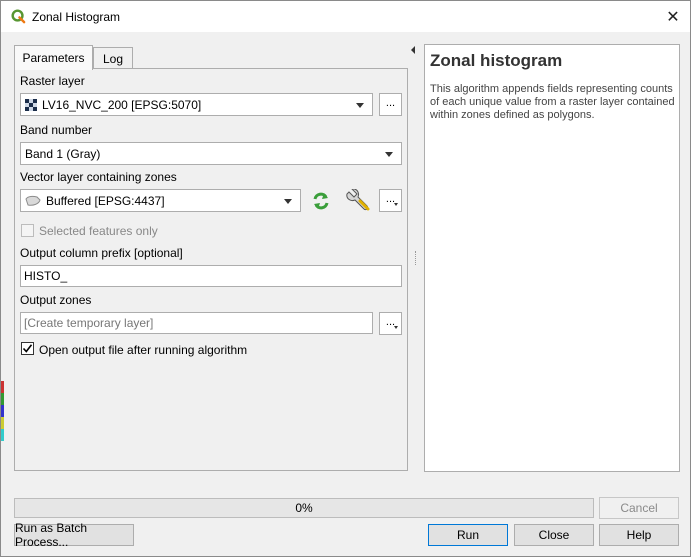  What do you see at coordinates (639, 535) in the screenshot?
I see `help-button: Help` at bounding box center [639, 535].